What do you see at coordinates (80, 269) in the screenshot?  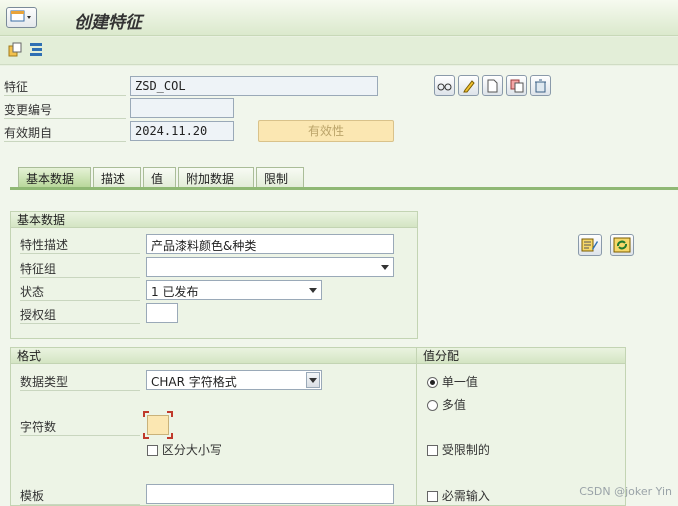 I see `feature-group-label: 特征组` at bounding box center [80, 269].